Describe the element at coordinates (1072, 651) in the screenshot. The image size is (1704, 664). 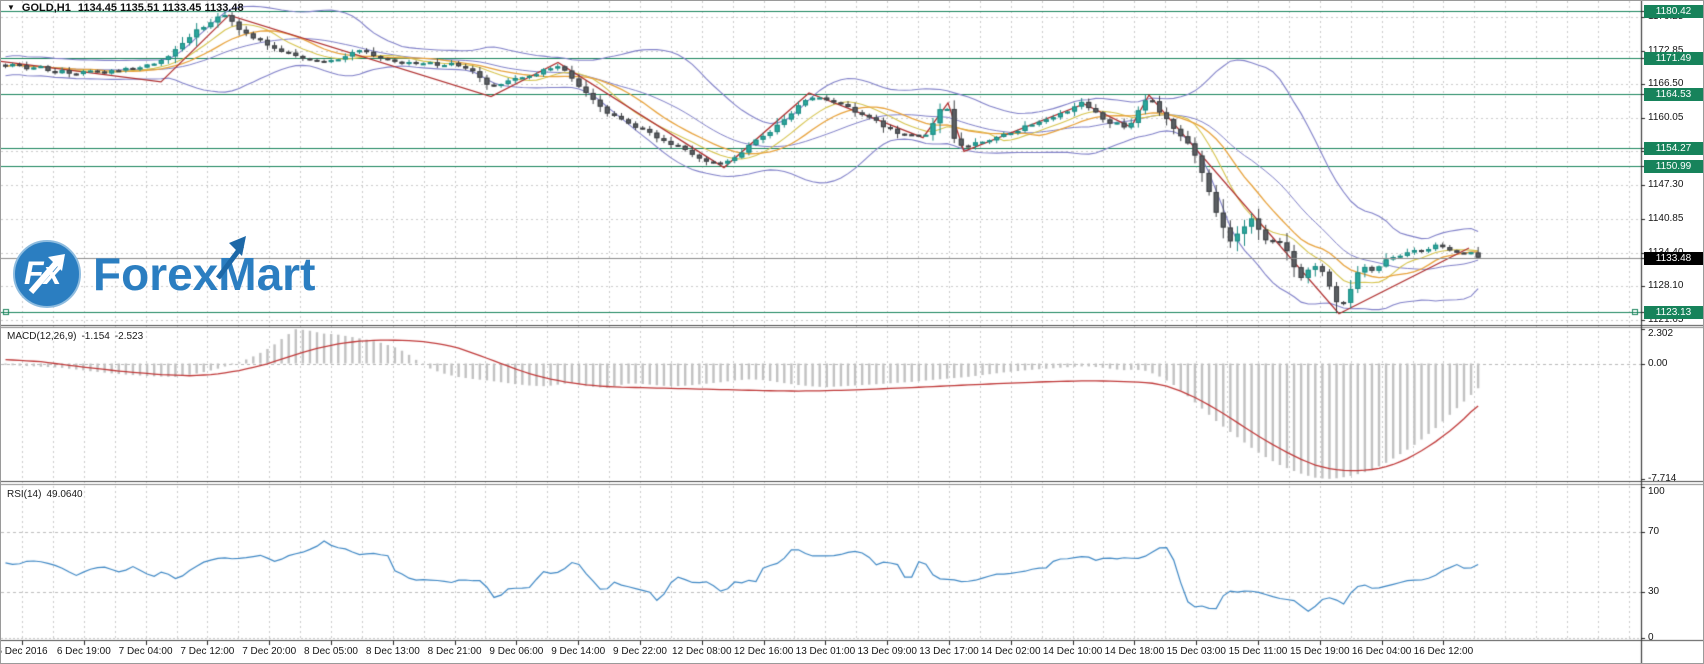
I see `time-tick-label: 14 Dec 10:00` at that location.